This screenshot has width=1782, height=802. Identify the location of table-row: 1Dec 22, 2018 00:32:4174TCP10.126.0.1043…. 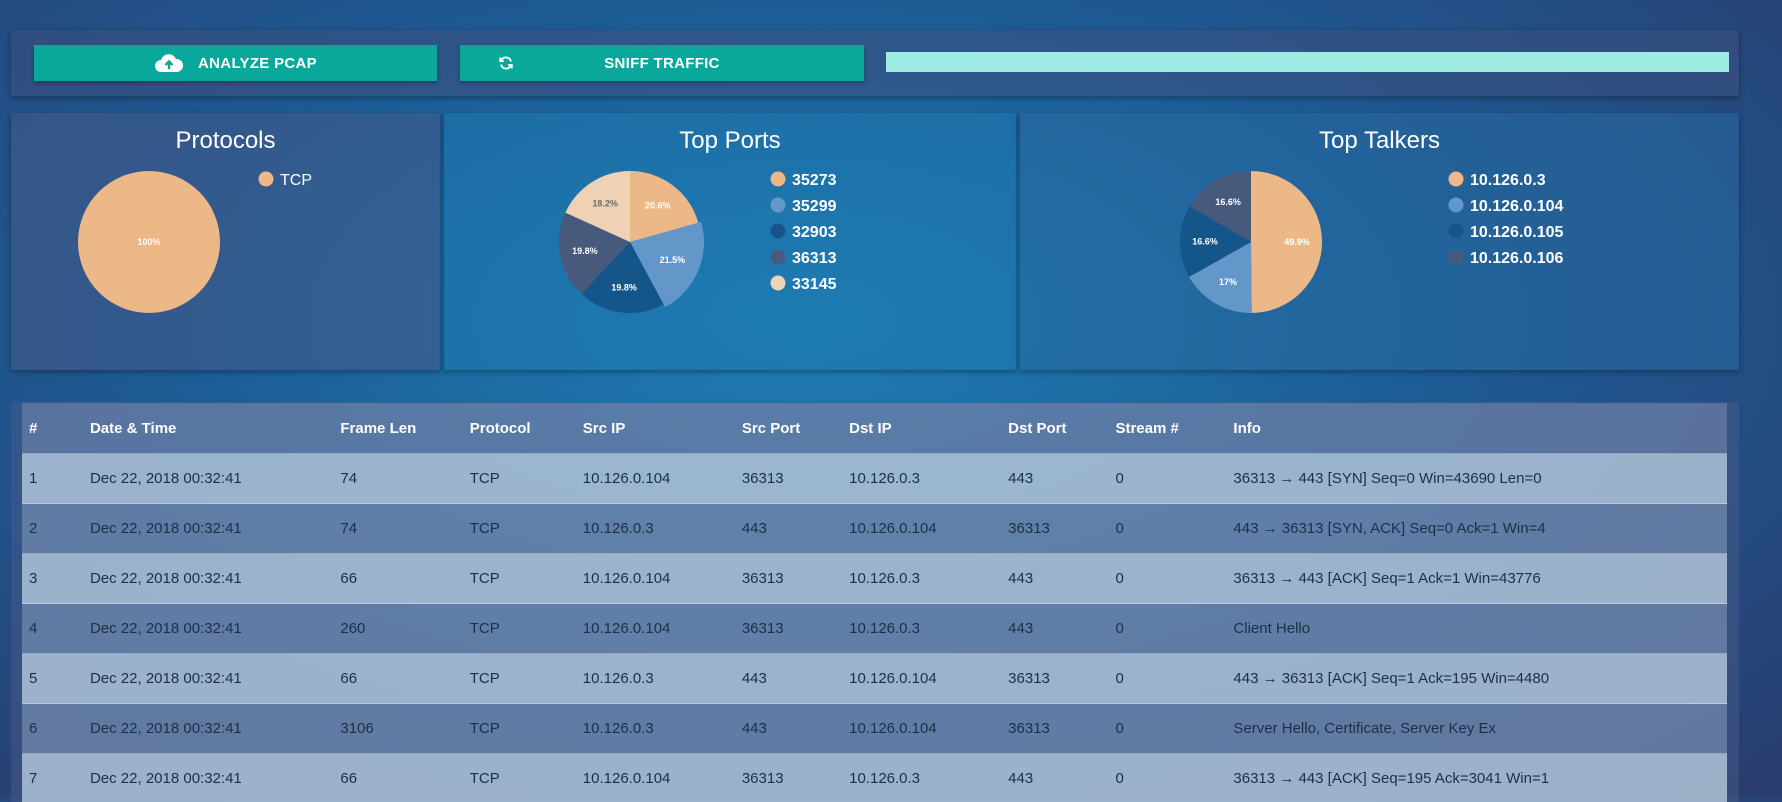
(874, 479).